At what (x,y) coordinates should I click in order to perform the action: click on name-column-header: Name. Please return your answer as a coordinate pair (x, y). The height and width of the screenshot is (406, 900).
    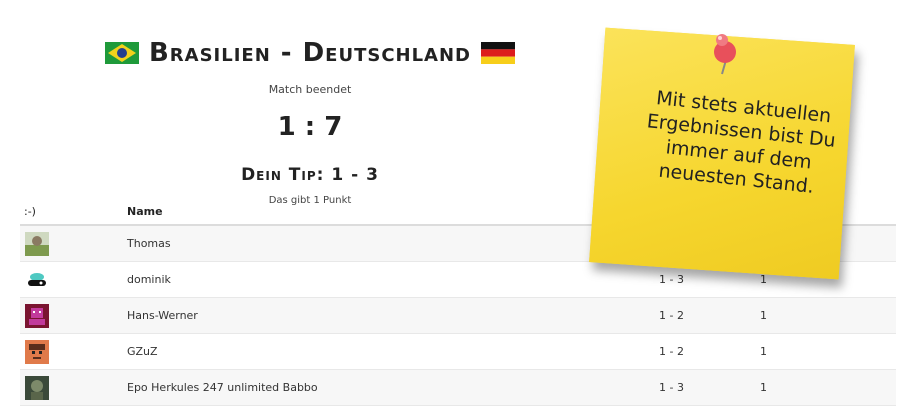
    Looking at the image, I should click on (145, 211).